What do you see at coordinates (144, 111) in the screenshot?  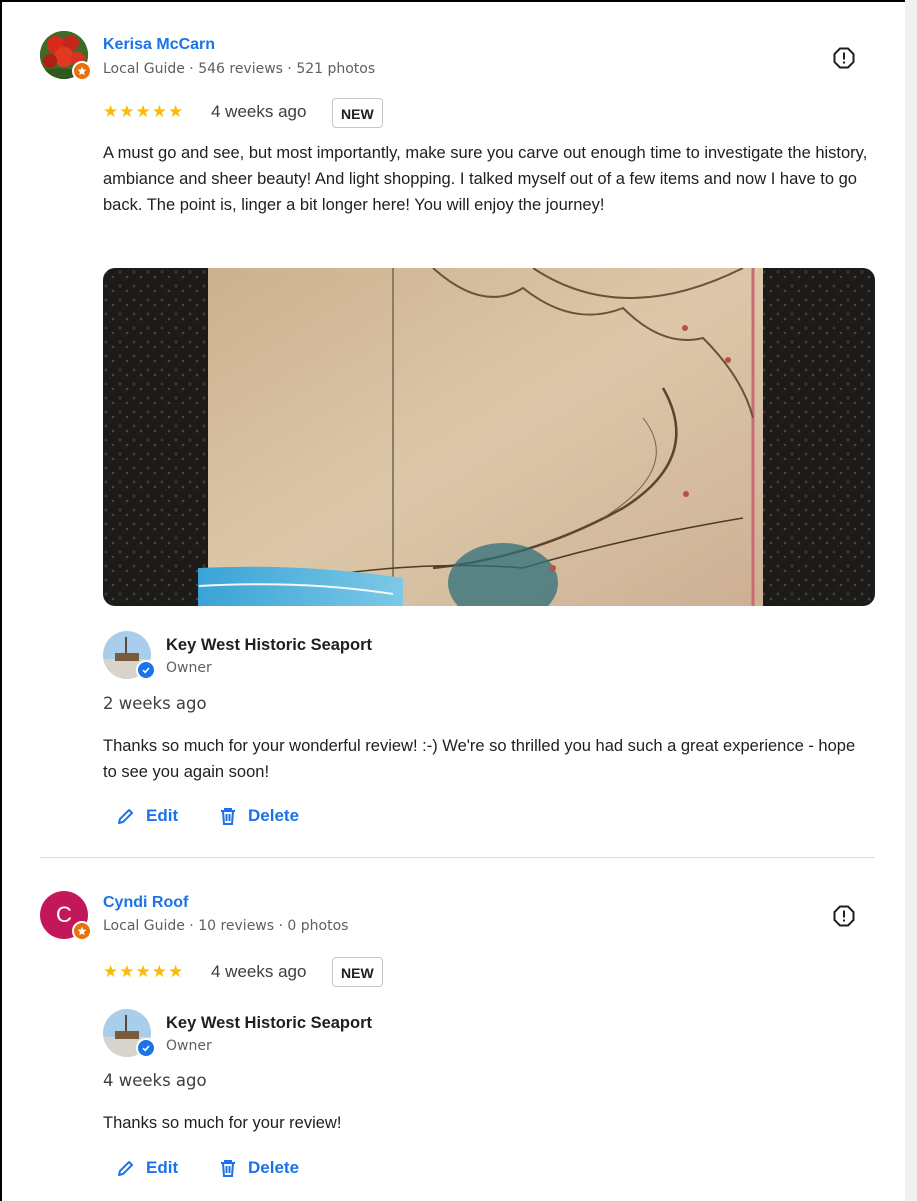 I see `star-rating: ★★★★★` at bounding box center [144, 111].